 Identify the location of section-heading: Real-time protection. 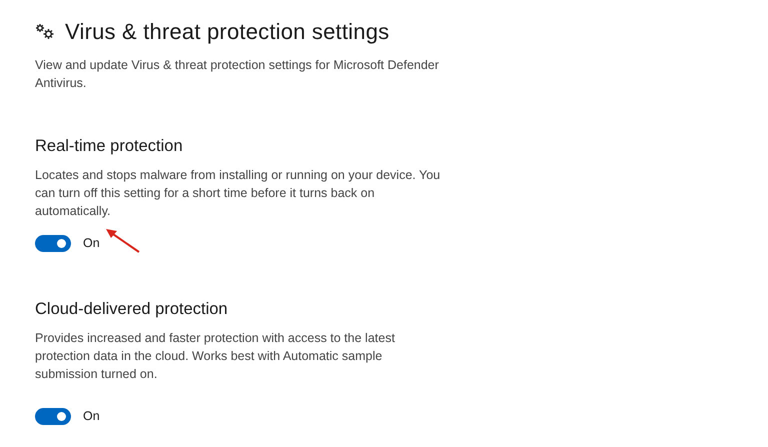
(109, 146).